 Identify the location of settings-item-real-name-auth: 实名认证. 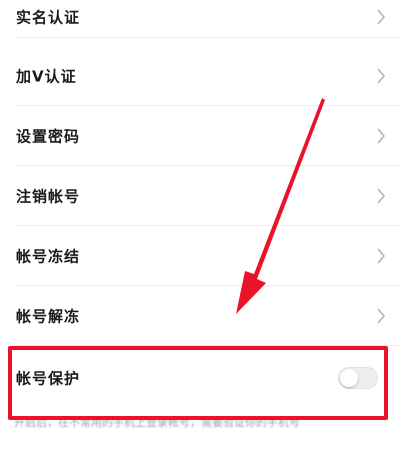
(200, 19).